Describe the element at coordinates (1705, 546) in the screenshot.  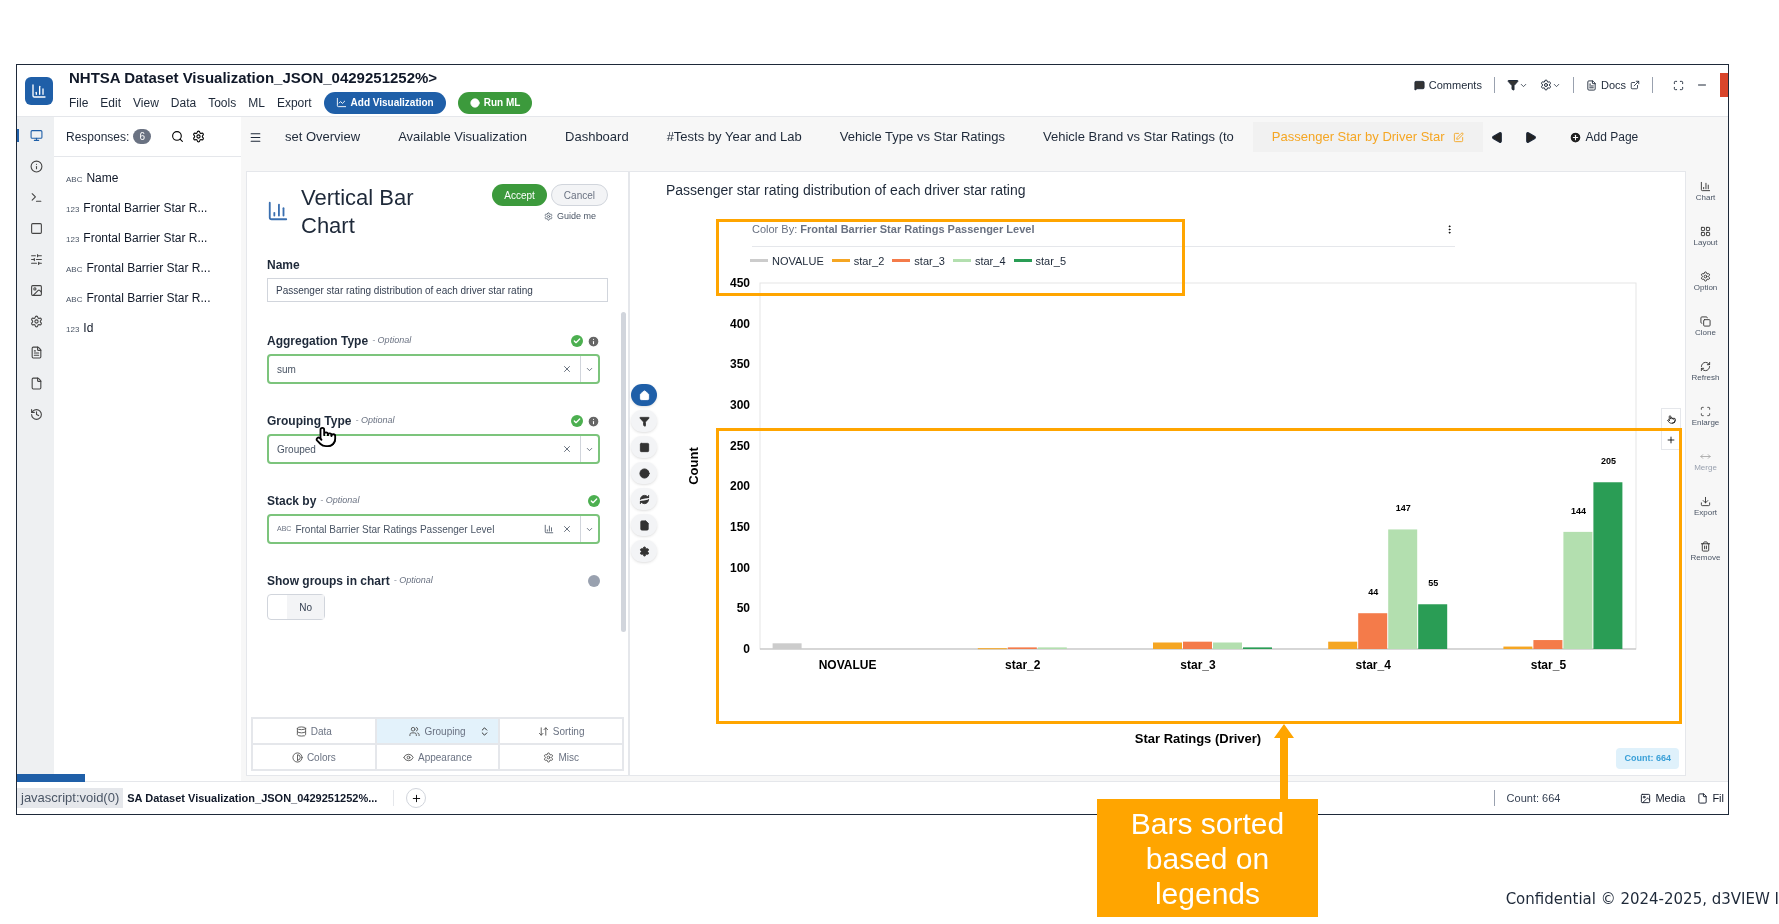
I see `trash-icon` at that location.